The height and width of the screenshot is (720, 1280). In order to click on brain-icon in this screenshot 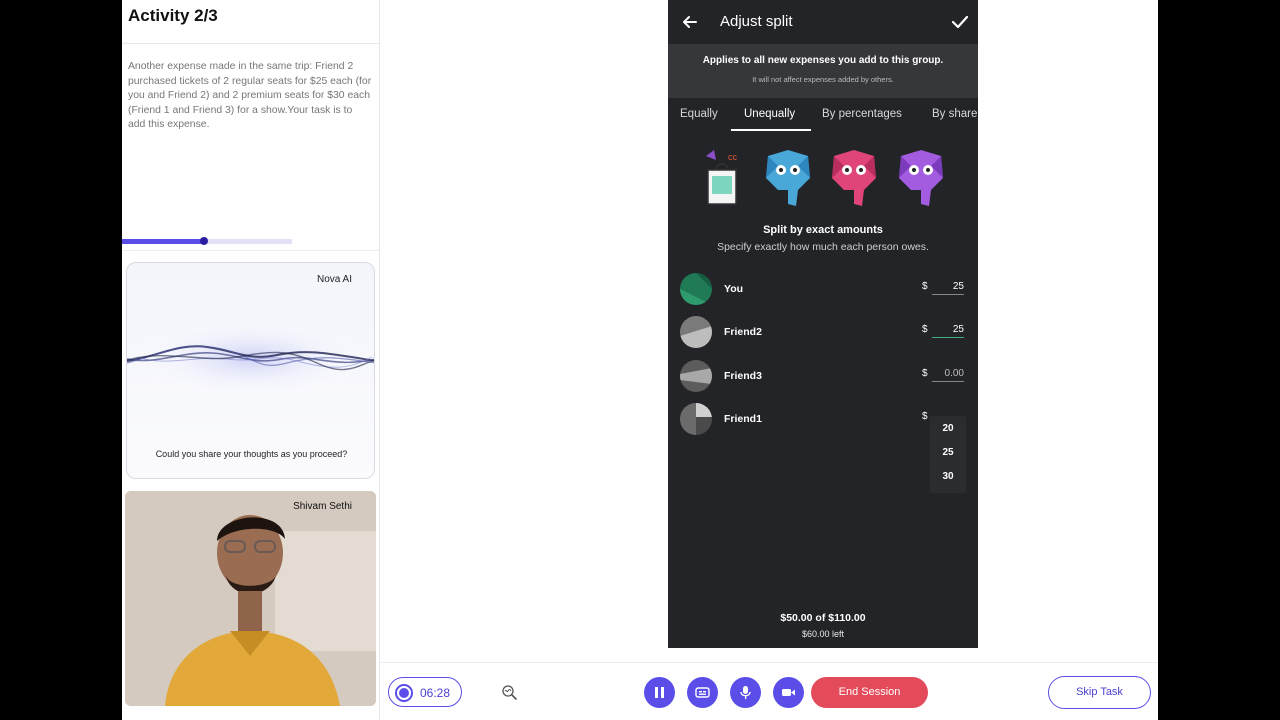, I will do `click(509, 692)`.